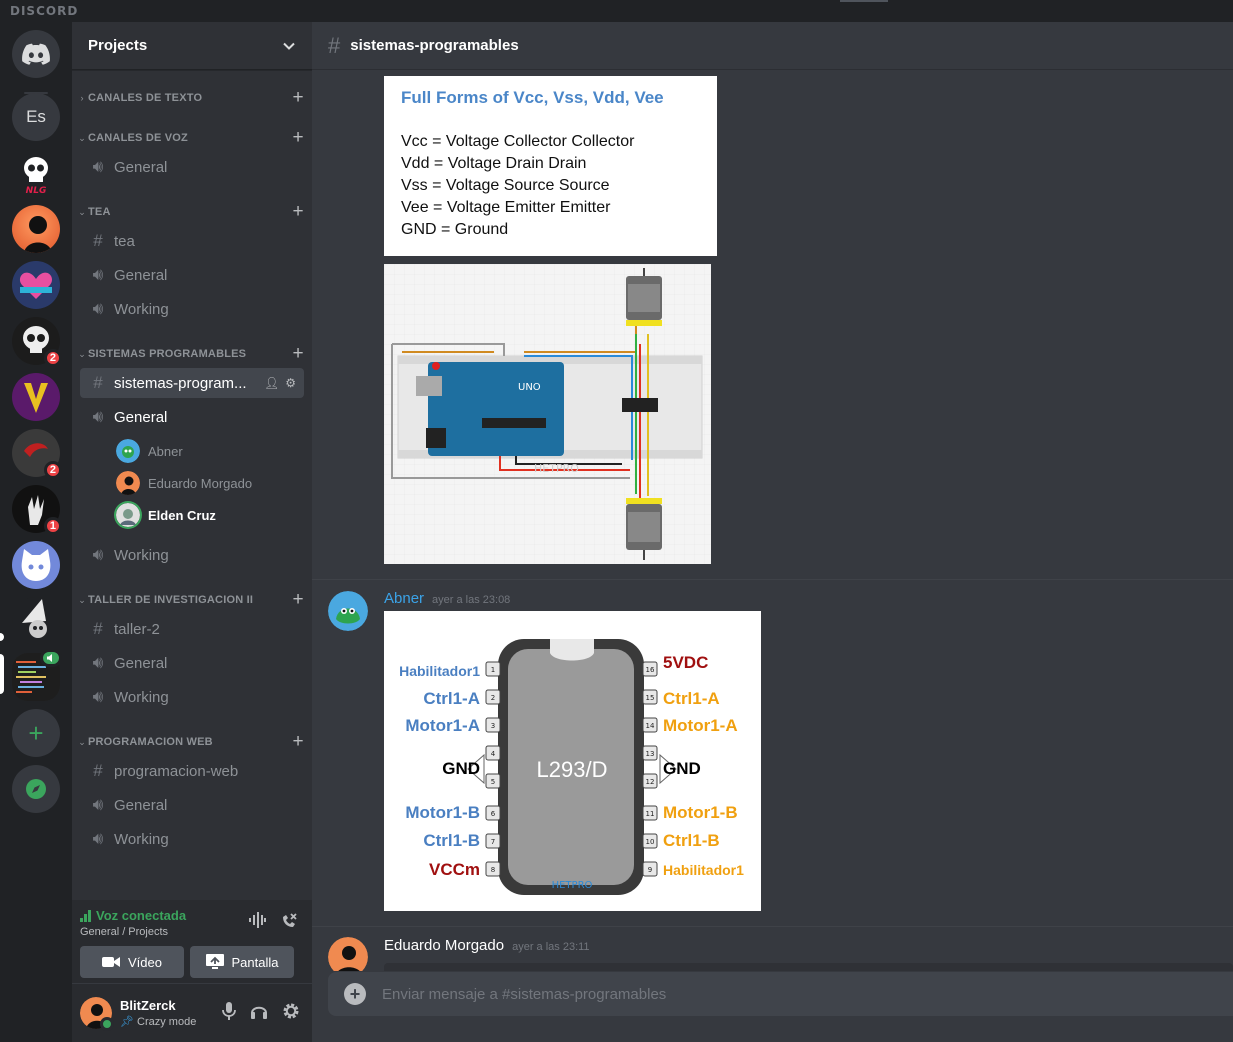 Image resolution: width=1233 pixels, height=1042 pixels. Describe the element at coordinates (192, 46) in the screenshot. I see `guild-header: Projects` at that location.